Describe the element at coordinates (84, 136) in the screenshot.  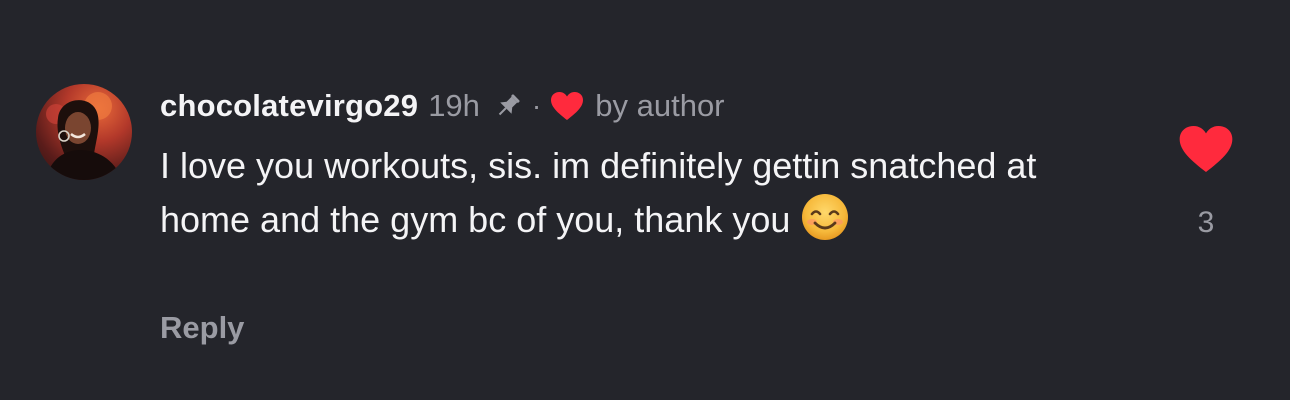
I see `avatar-photo` at that location.